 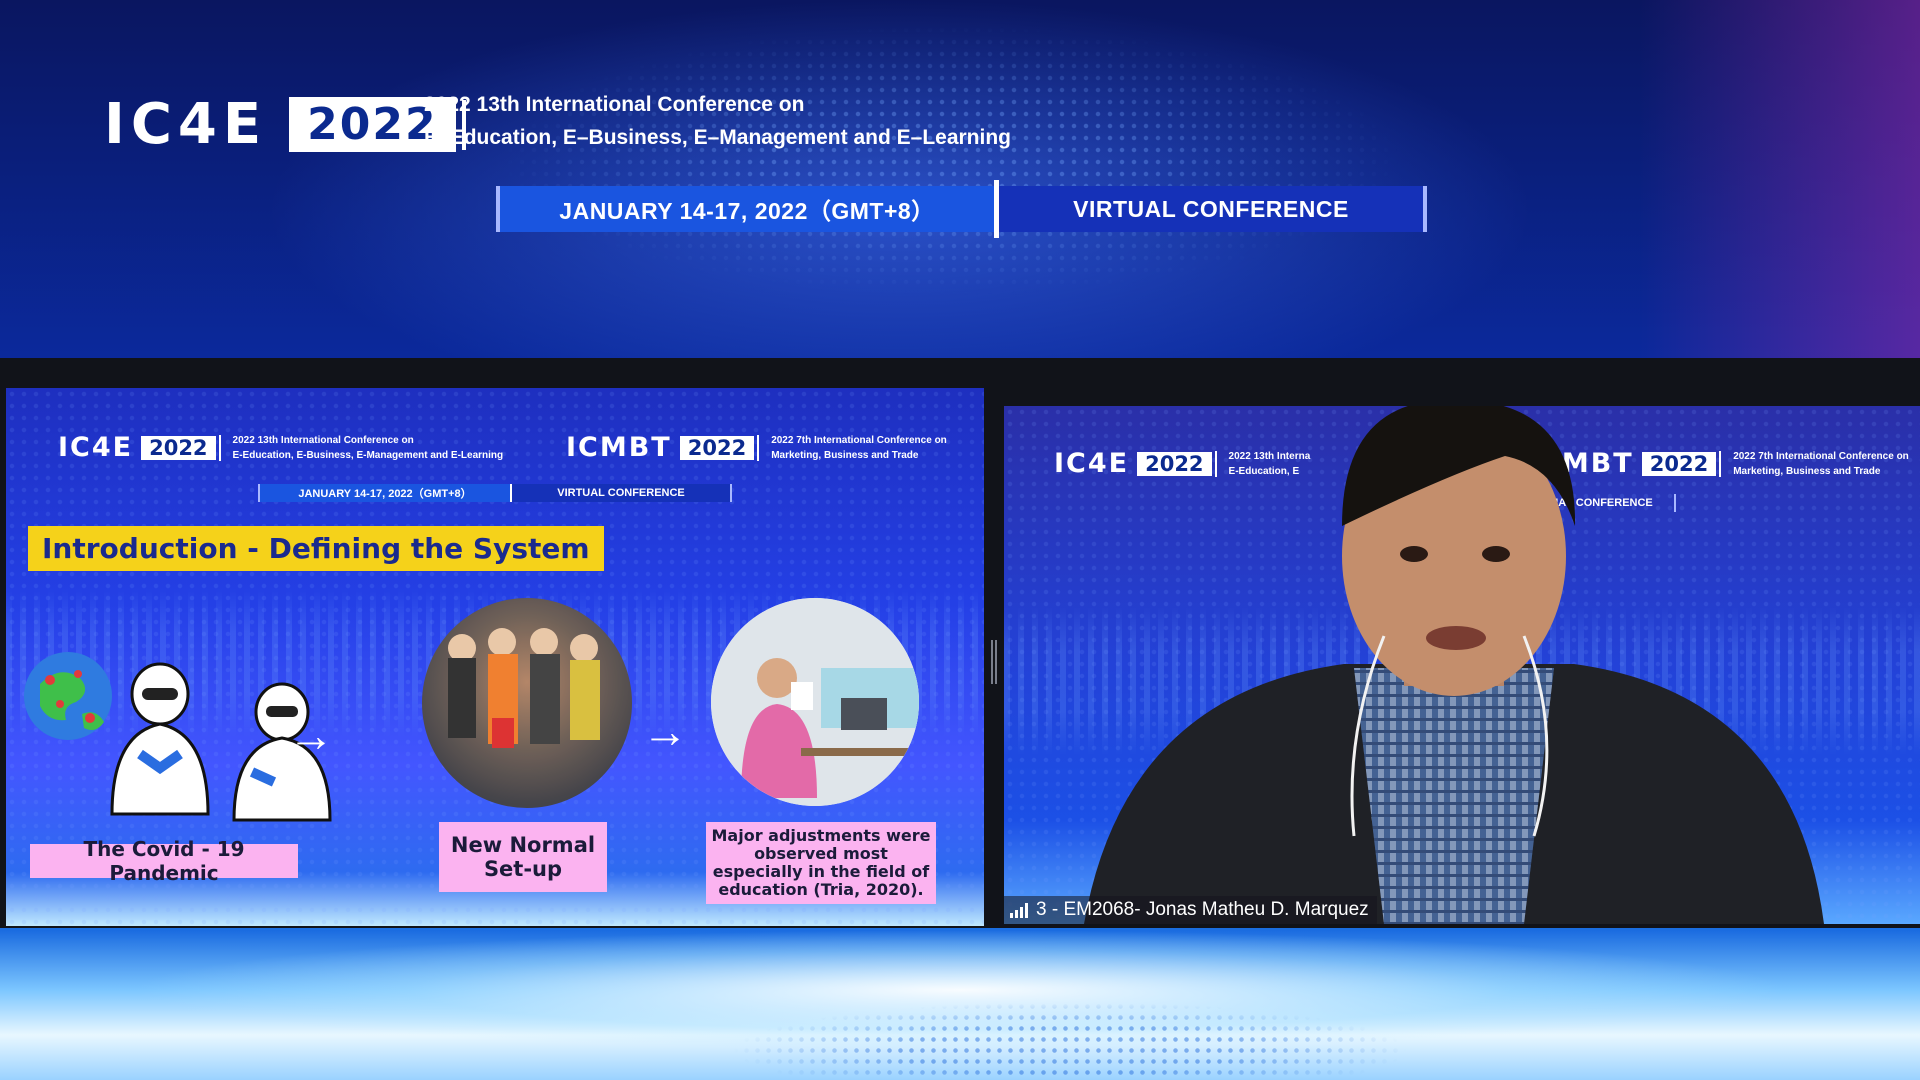 What do you see at coordinates (186, 124) in the screenshot?
I see `logo-text: IC4E` at bounding box center [186, 124].